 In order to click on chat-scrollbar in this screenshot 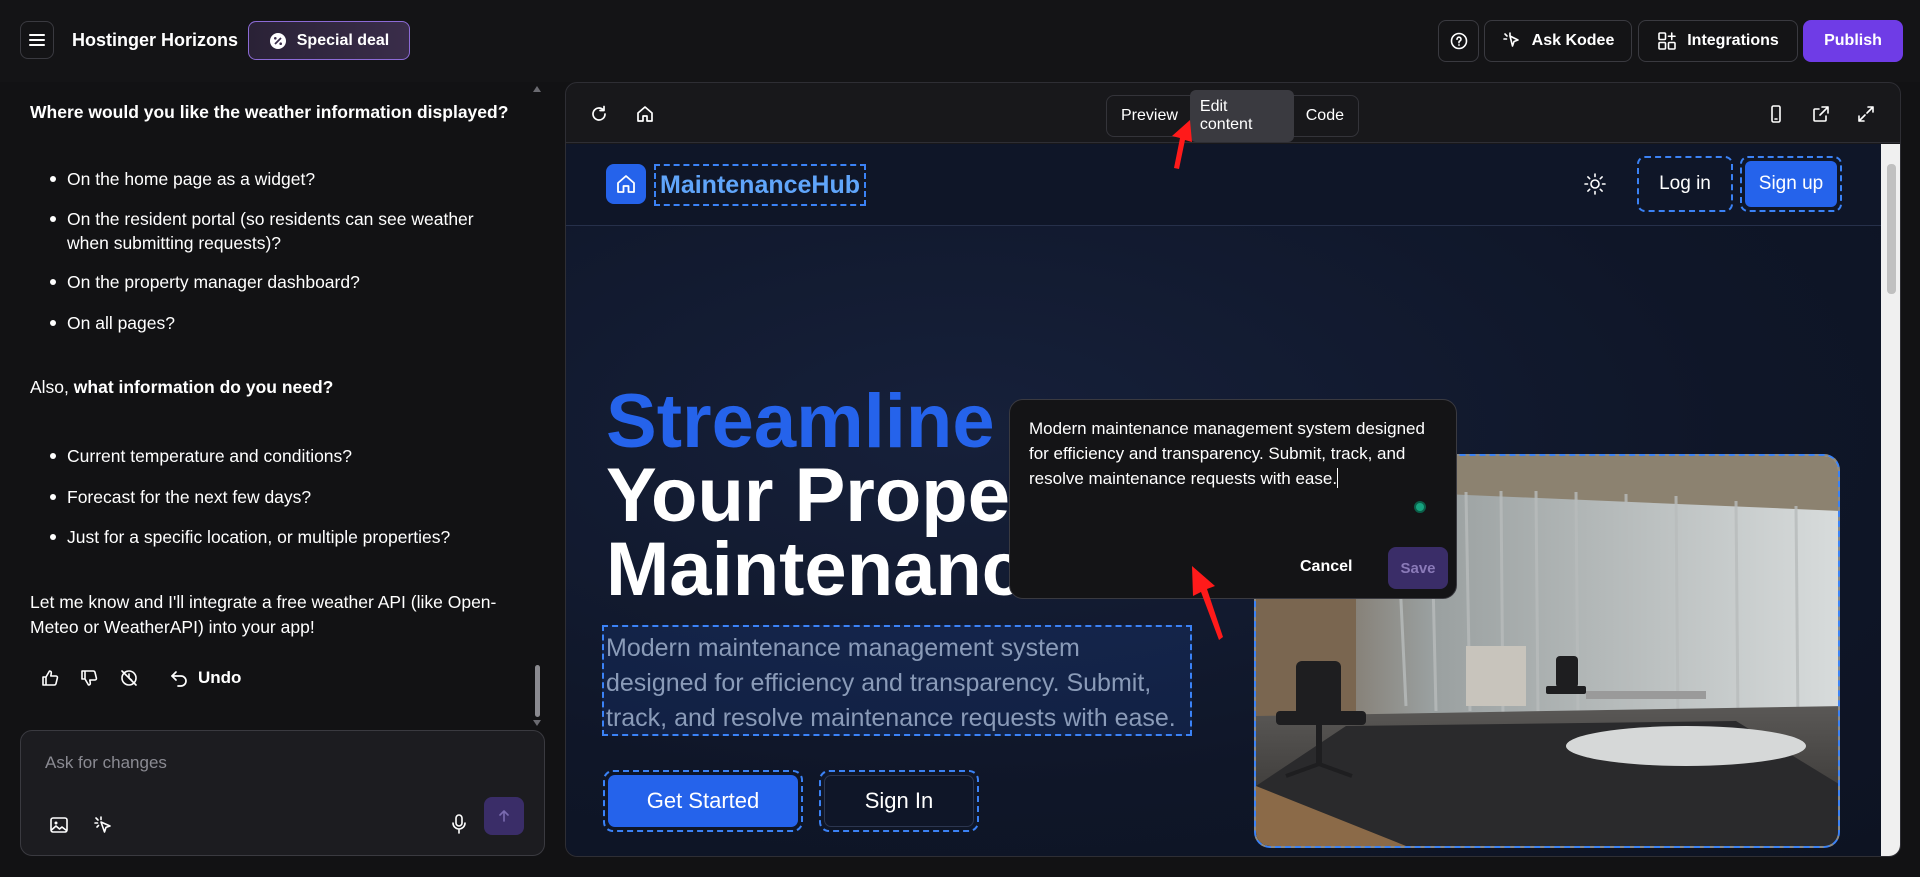, I will do `click(537, 406)`.